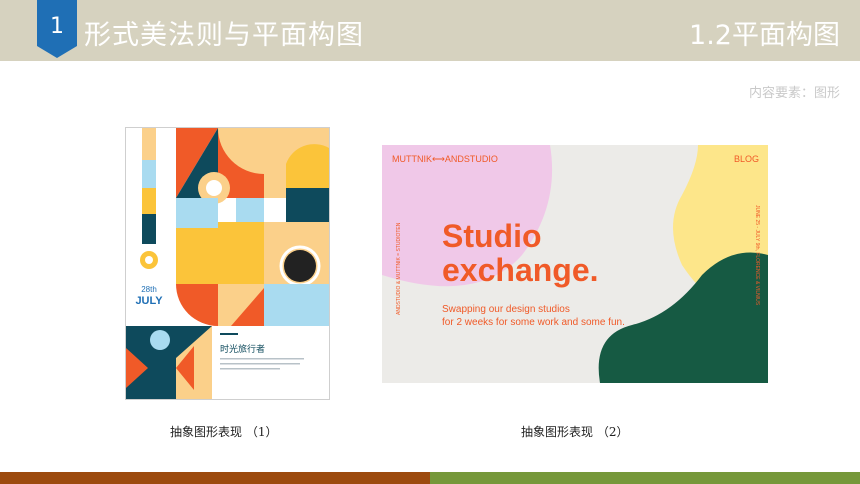  I want to click on site-nav-blog: BLOG, so click(746, 159).